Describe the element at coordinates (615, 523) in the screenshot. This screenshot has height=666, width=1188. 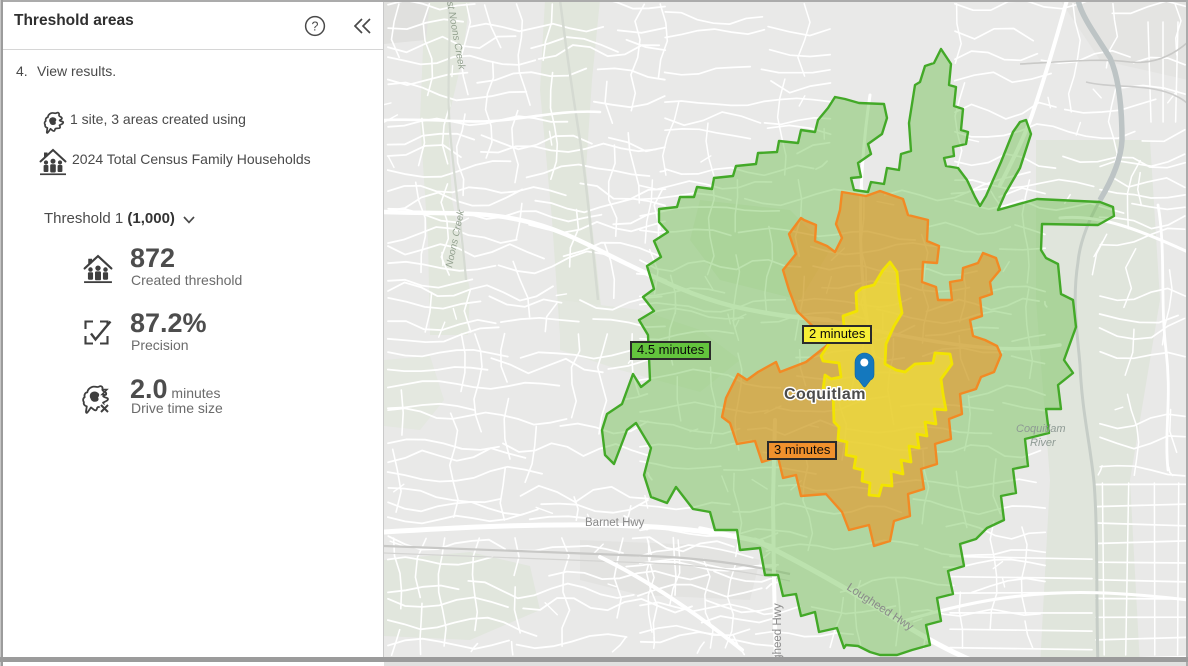
I see `svg-text: Barnet Hwy` at that location.